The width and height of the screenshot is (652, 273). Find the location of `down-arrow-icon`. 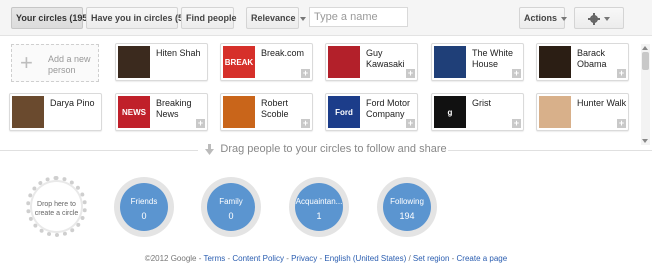

down-arrow-icon is located at coordinates (210, 149).